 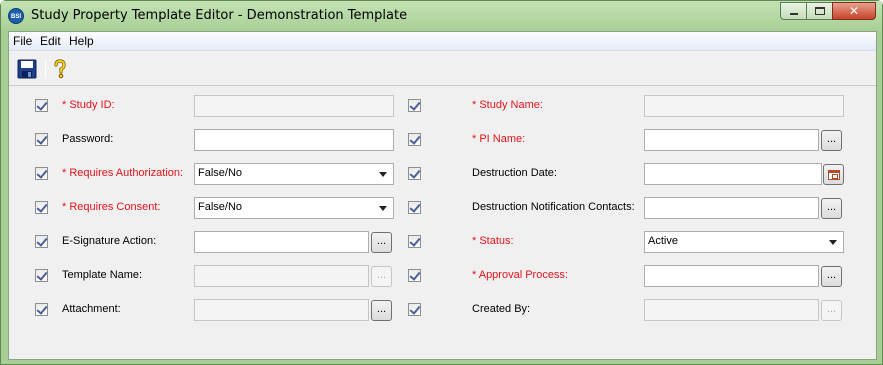 What do you see at coordinates (41, 207) in the screenshot?
I see `requires-consent-checkbox` at bounding box center [41, 207].